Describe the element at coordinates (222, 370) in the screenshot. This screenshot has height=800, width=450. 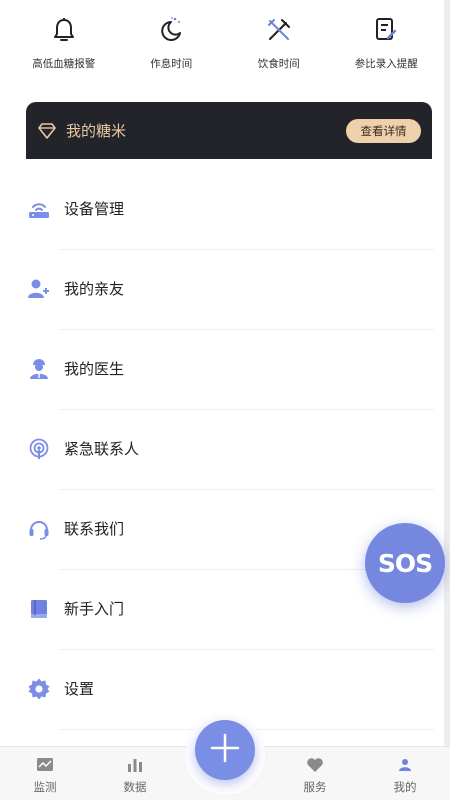
I see `menu-item-my-doctor: 我的医生` at that location.